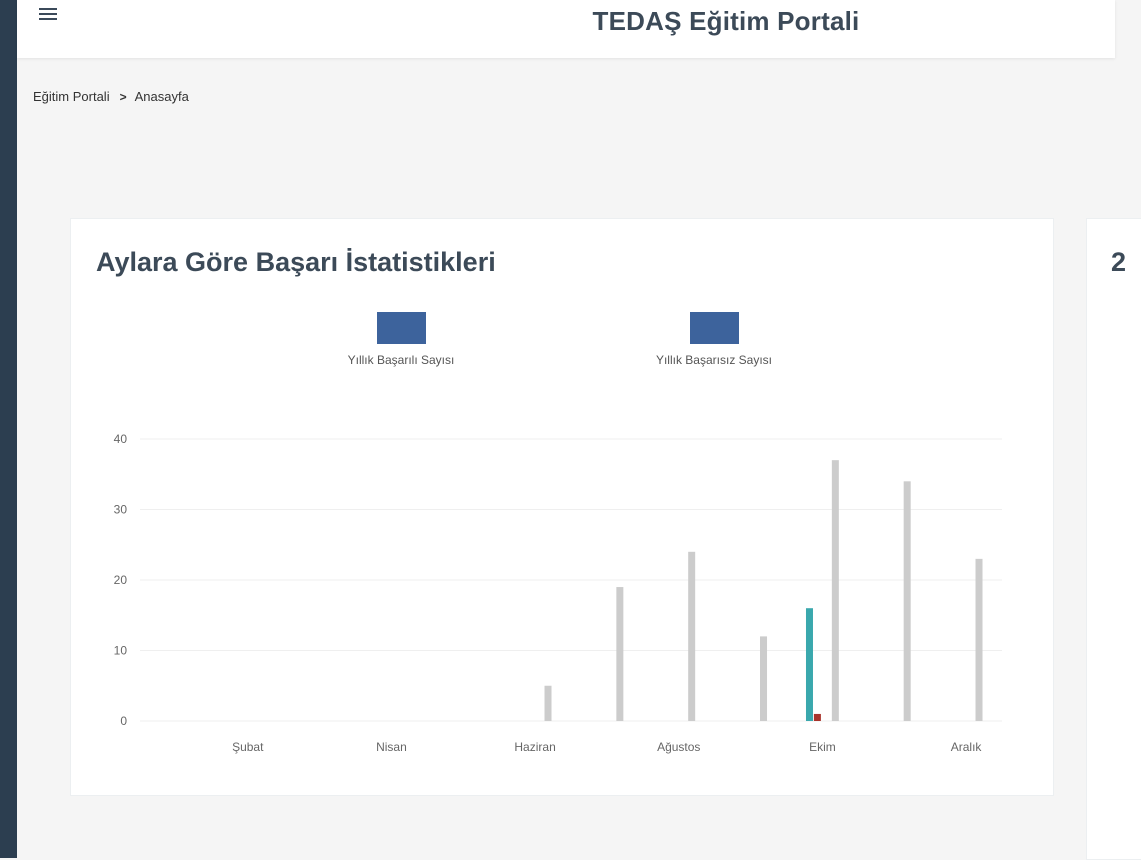 This screenshot has width=1141, height=860. Describe the element at coordinates (123, 721) in the screenshot. I see `y-tick-label: 0` at that location.